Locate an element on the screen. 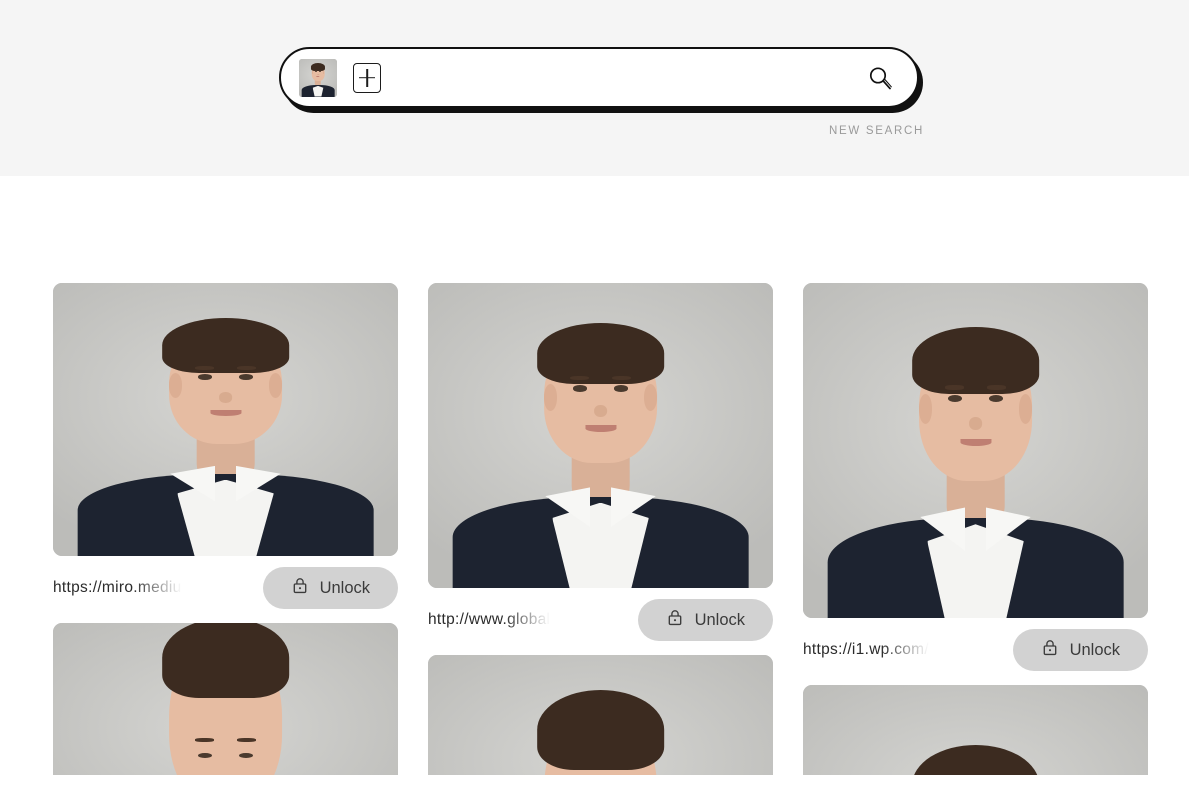  result-meta: https://miro.mediu Unlock is located at coordinates (225, 588).